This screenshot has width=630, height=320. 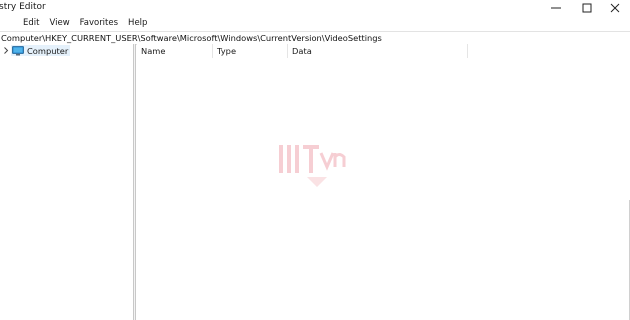 I want to click on maximize-icon, so click(x=587, y=8).